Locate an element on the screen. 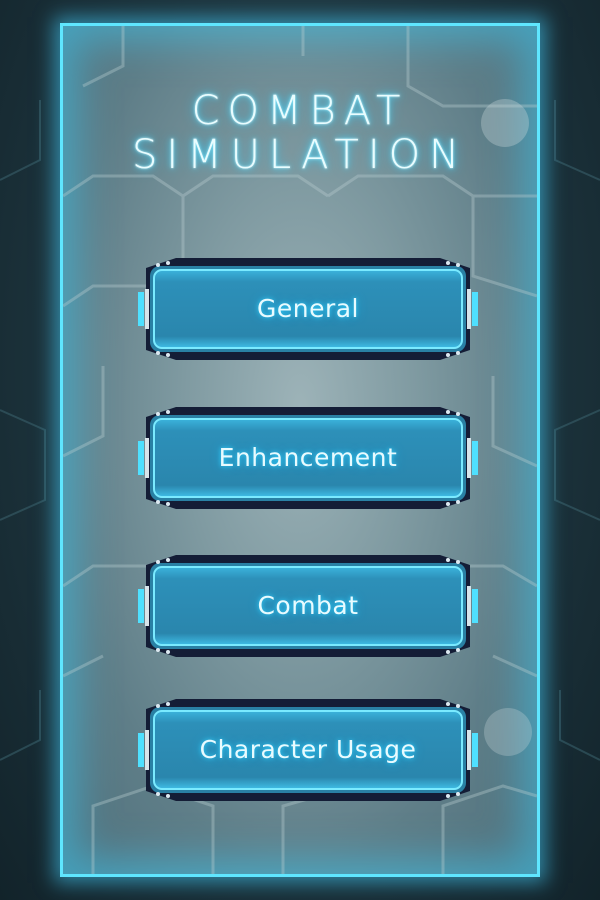 This screenshot has width=600, height=900. general-button: General is located at coordinates (308, 309).